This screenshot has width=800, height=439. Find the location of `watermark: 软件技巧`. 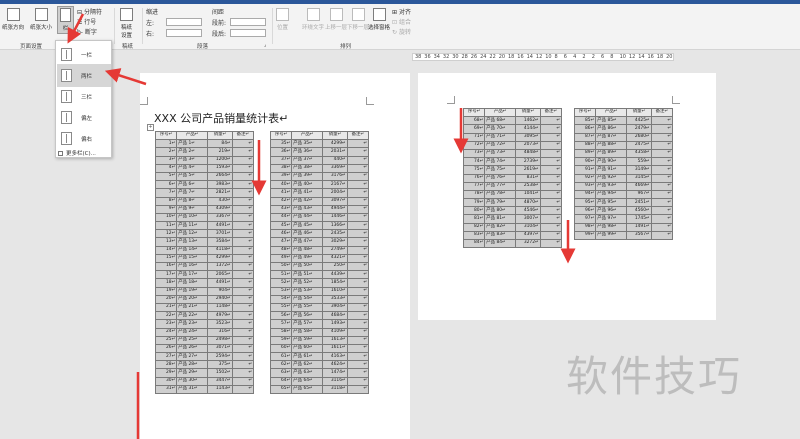

watermark: 软件技巧 is located at coordinates (654, 376).